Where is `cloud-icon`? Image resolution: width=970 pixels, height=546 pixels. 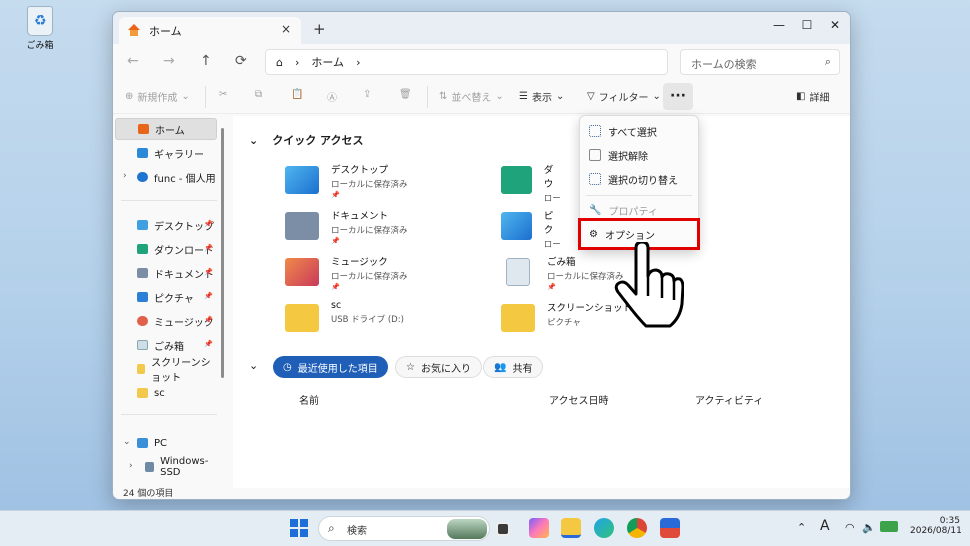 cloud-icon is located at coordinates (142, 177).